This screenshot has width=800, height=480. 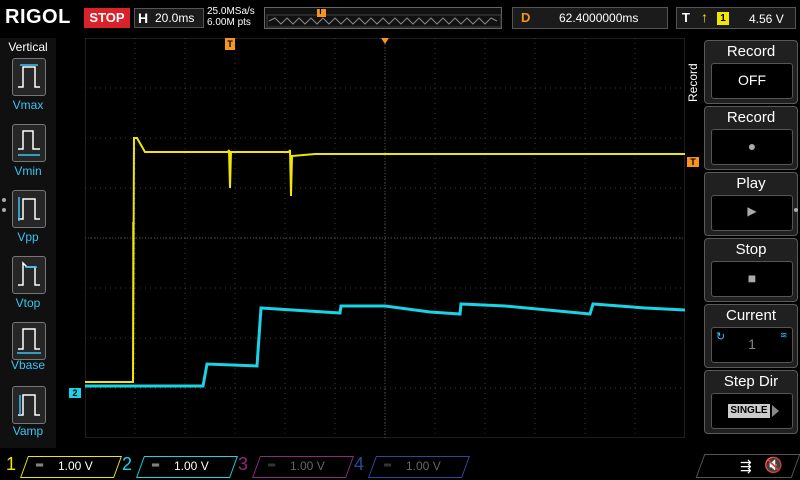 What do you see at coordinates (423, 466) in the screenshot?
I see `channel-4-scale: 1.00 V` at bounding box center [423, 466].